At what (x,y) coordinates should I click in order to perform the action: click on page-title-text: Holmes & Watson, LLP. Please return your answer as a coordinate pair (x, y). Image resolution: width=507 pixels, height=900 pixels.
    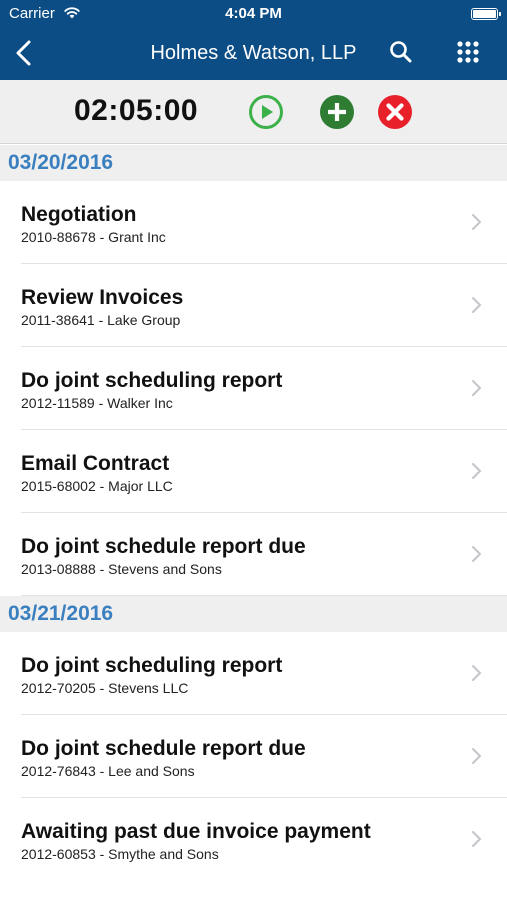
    Looking at the image, I should click on (253, 53).